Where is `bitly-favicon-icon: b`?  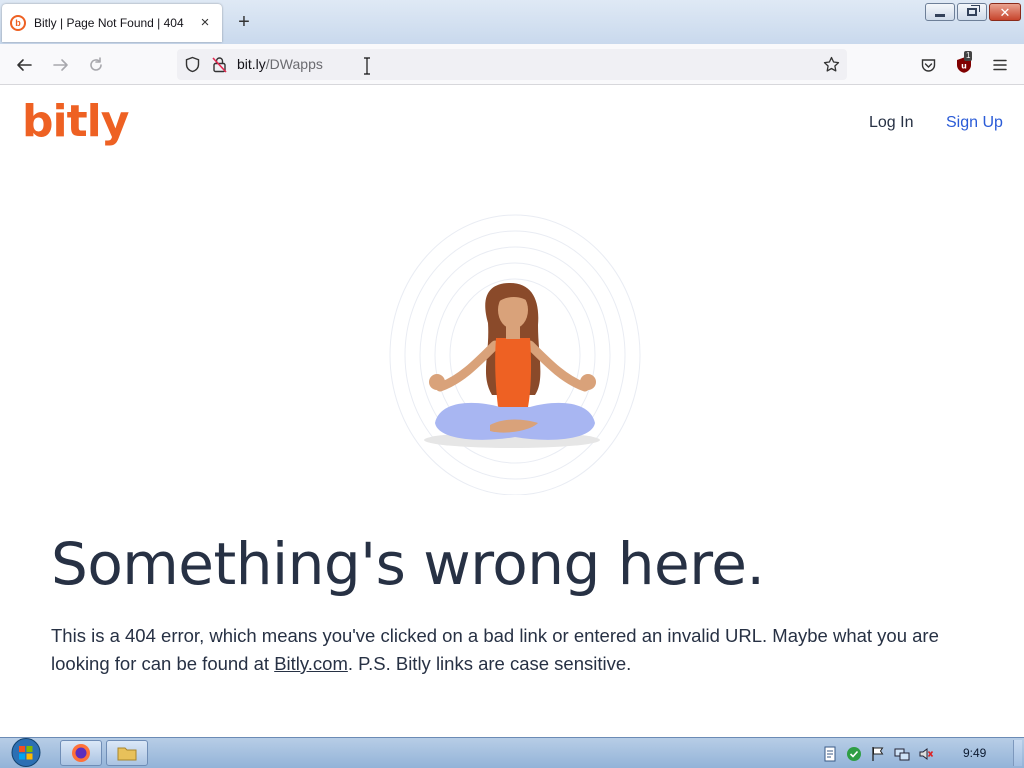
bitly-favicon-icon: b is located at coordinates (18, 23).